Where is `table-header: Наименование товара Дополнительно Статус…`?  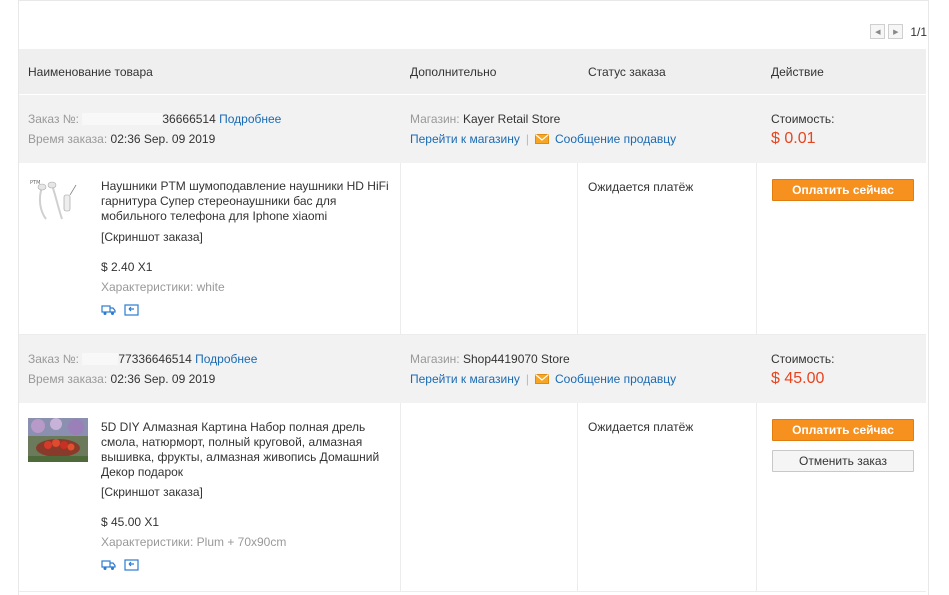 table-header: Наименование товара Дополнительно Статус… is located at coordinates (472, 71).